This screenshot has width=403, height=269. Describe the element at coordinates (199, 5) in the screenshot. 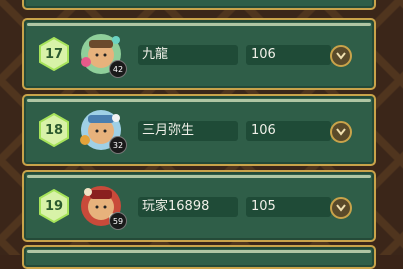

I see `leaderboard-row-partial-top` at that location.